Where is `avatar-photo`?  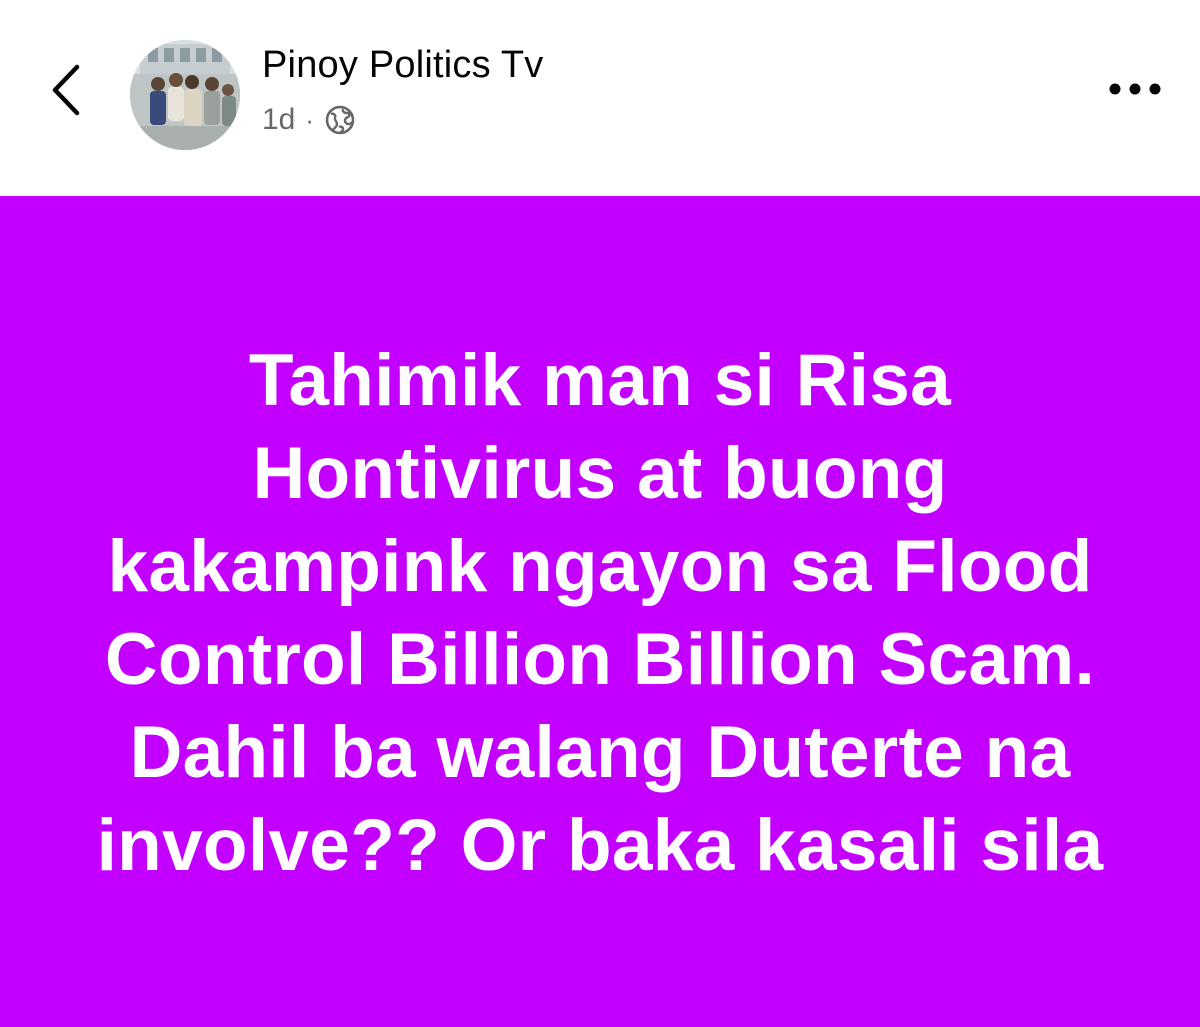 avatar-photo is located at coordinates (185, 95).